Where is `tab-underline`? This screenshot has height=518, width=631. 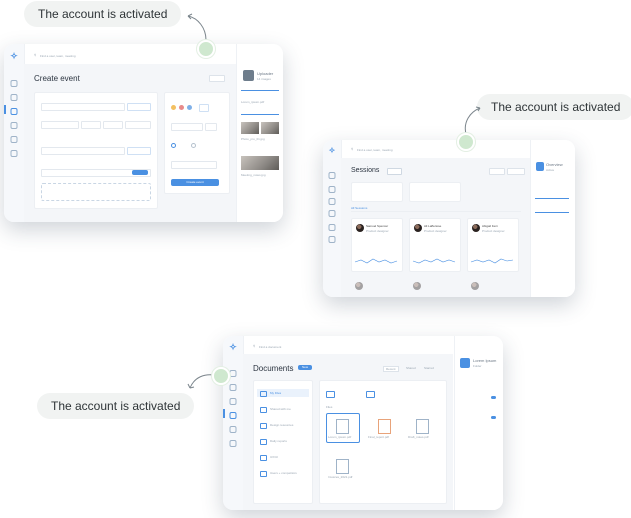 tab-underline is located at coordinates (436, 211).